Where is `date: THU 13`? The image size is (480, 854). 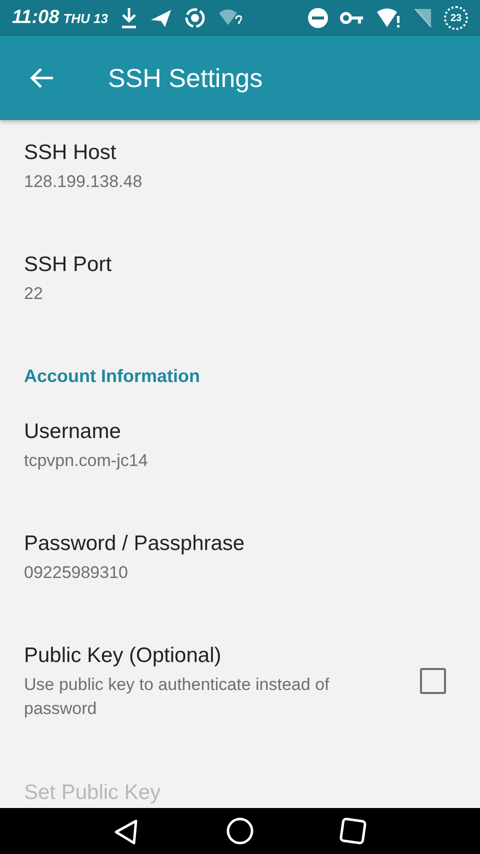 date: THU 13 is located at coordinates (85, 18).